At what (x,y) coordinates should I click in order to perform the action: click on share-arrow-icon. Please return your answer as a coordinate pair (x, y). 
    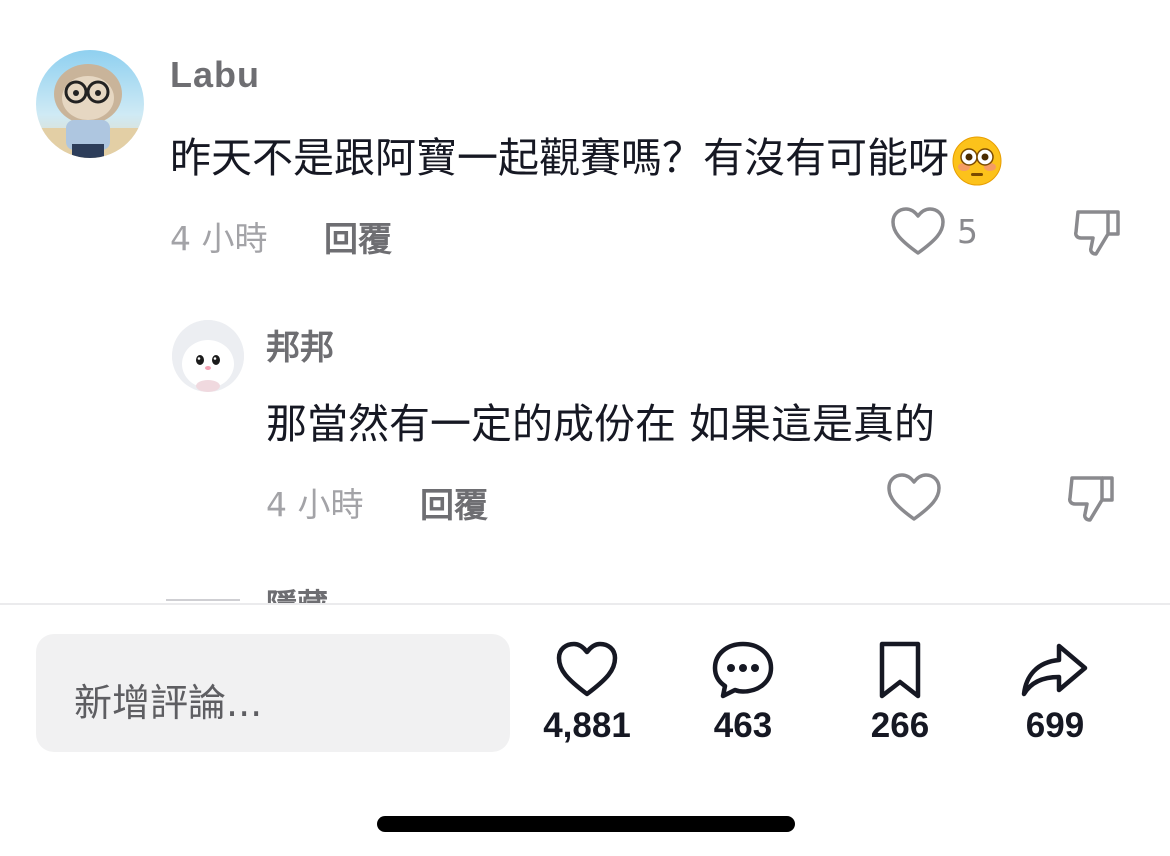
    Looking at the image, I should click on (1054, 670).